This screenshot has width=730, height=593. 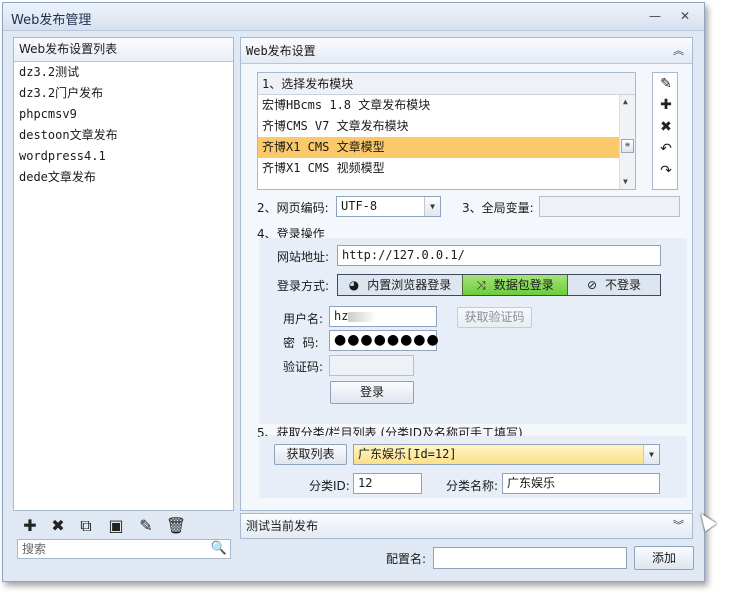 I want to click on module-list-scrollbar: ▲ ≡ ▼, so click(x=627, y=142).